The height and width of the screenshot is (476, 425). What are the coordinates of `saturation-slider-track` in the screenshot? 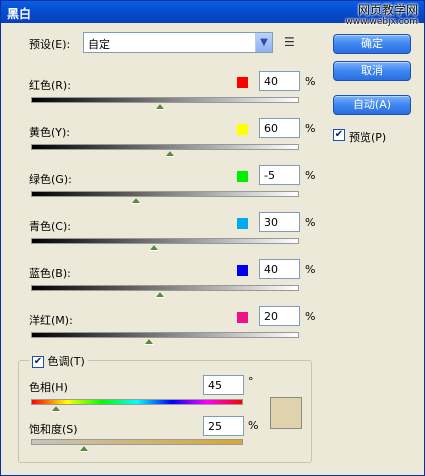 It's located at (137, 442).